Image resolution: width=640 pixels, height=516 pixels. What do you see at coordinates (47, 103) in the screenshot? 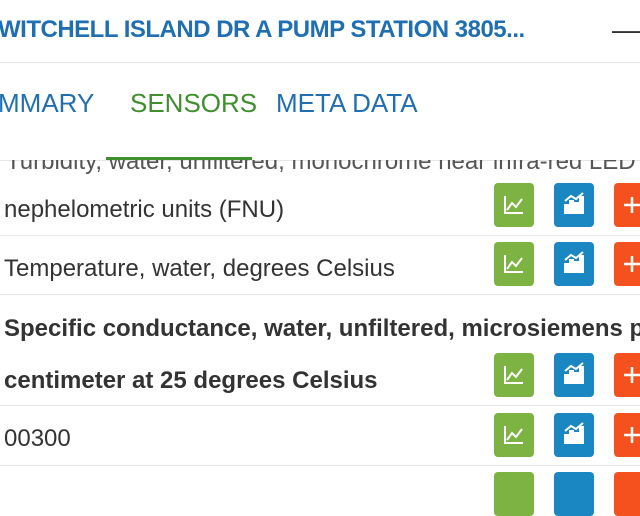
I see `tab-summary: MMARY` at bounding box center [47, 103].